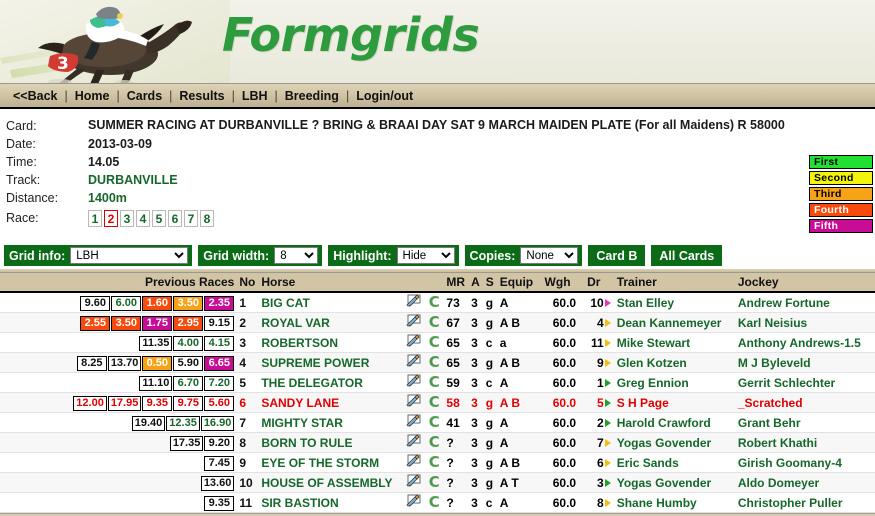 This screenshot has width=875, height=516. I want to click on trainer-name-link: Stan Elley, so click(645, 303).